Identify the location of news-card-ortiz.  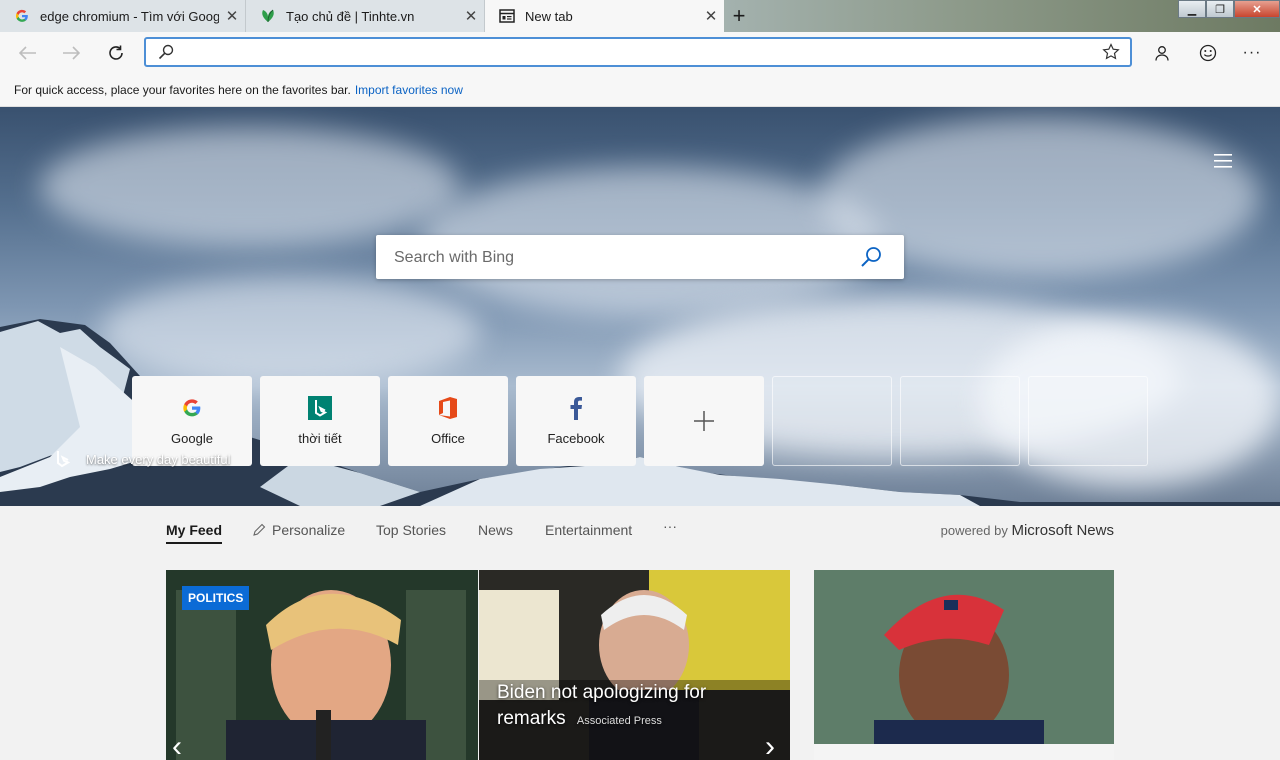
(964, 665).